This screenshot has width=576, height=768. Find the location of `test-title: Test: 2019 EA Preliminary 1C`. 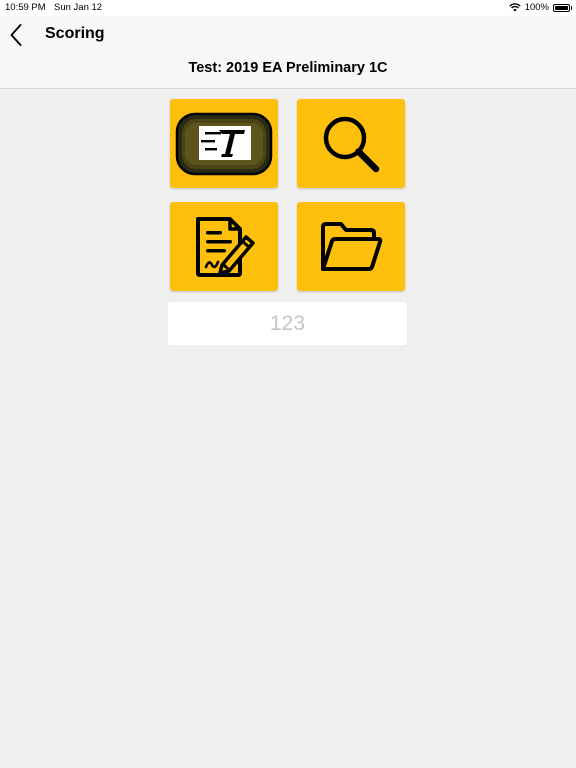

test-title: Test: 2019 EA Preliminary 1C is located at coordinates (288, 68).